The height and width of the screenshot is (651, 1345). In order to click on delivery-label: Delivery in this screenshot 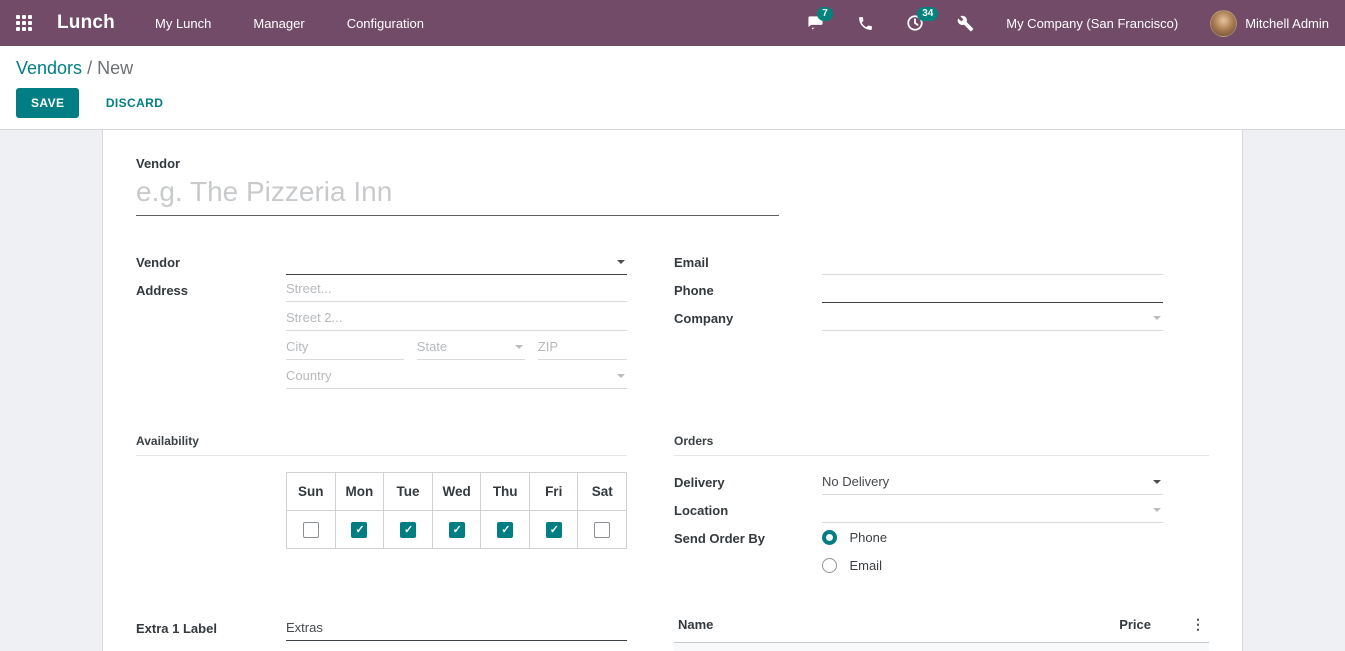, I will do `click(699, 482)`.